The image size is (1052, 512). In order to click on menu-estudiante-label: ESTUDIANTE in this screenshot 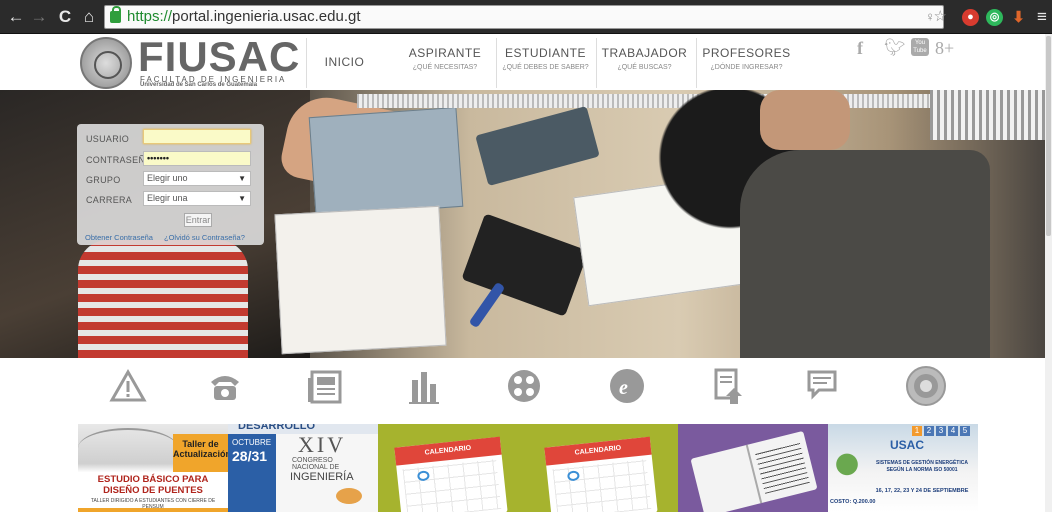, I will do `click(545, 53)`.